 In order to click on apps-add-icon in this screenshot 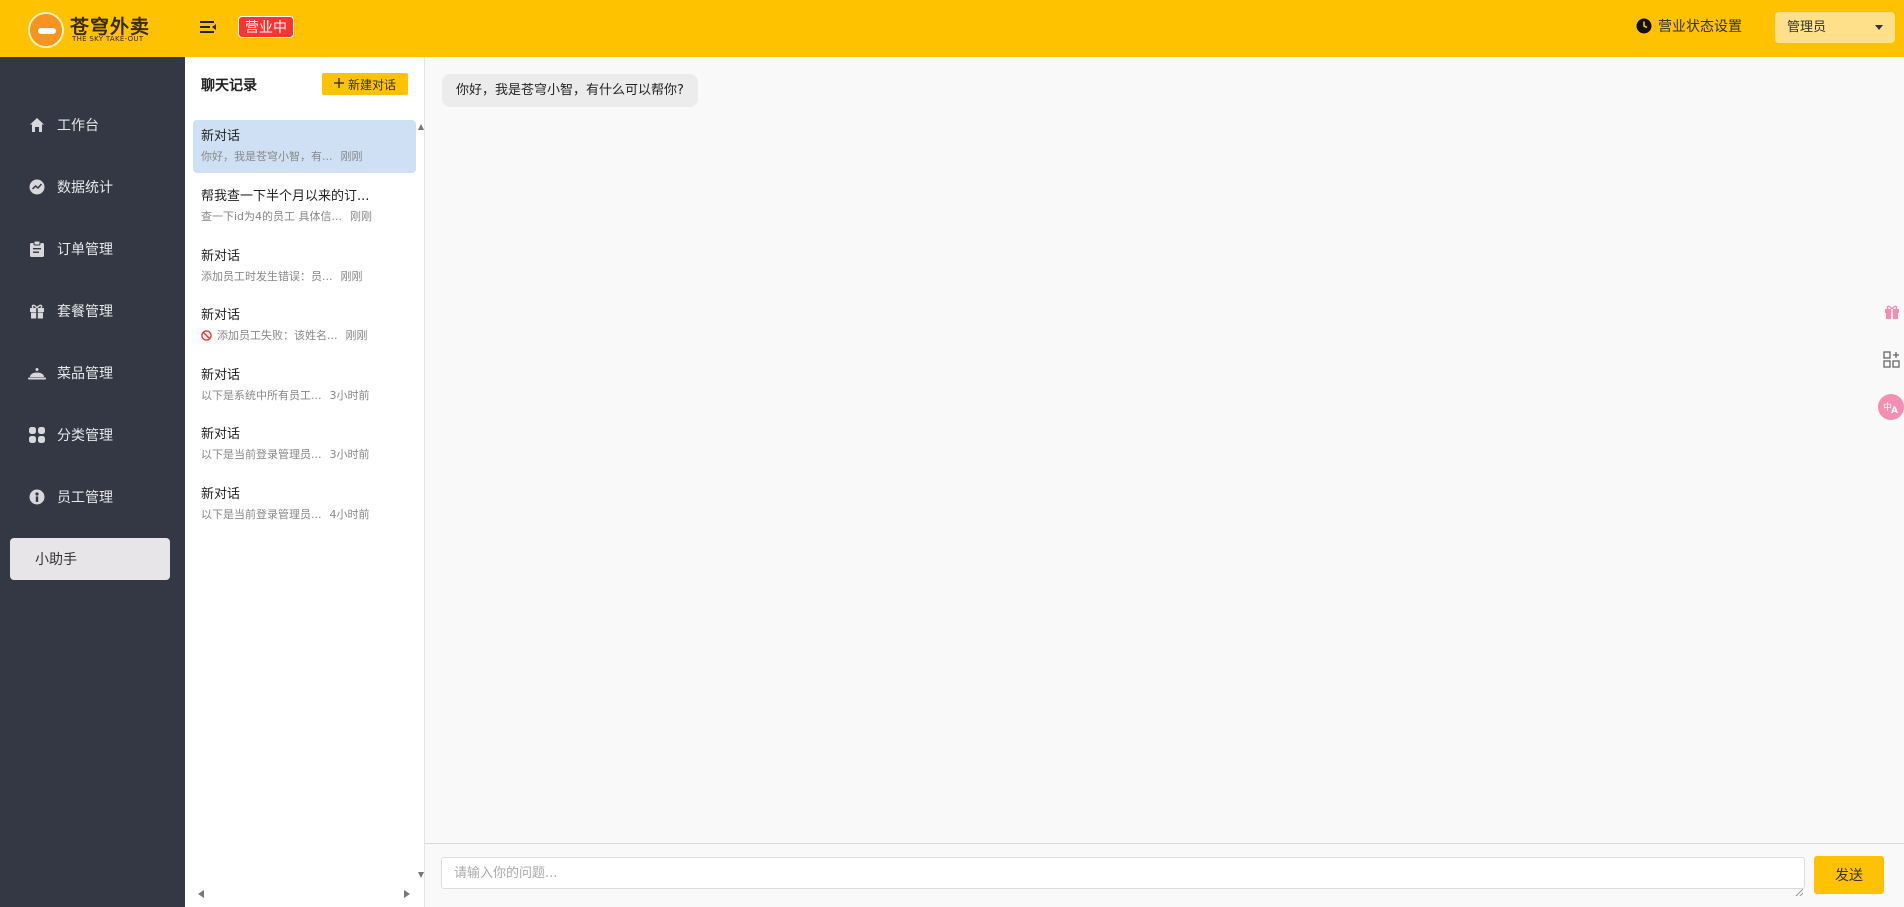, I will do `click(1892, 360)`.